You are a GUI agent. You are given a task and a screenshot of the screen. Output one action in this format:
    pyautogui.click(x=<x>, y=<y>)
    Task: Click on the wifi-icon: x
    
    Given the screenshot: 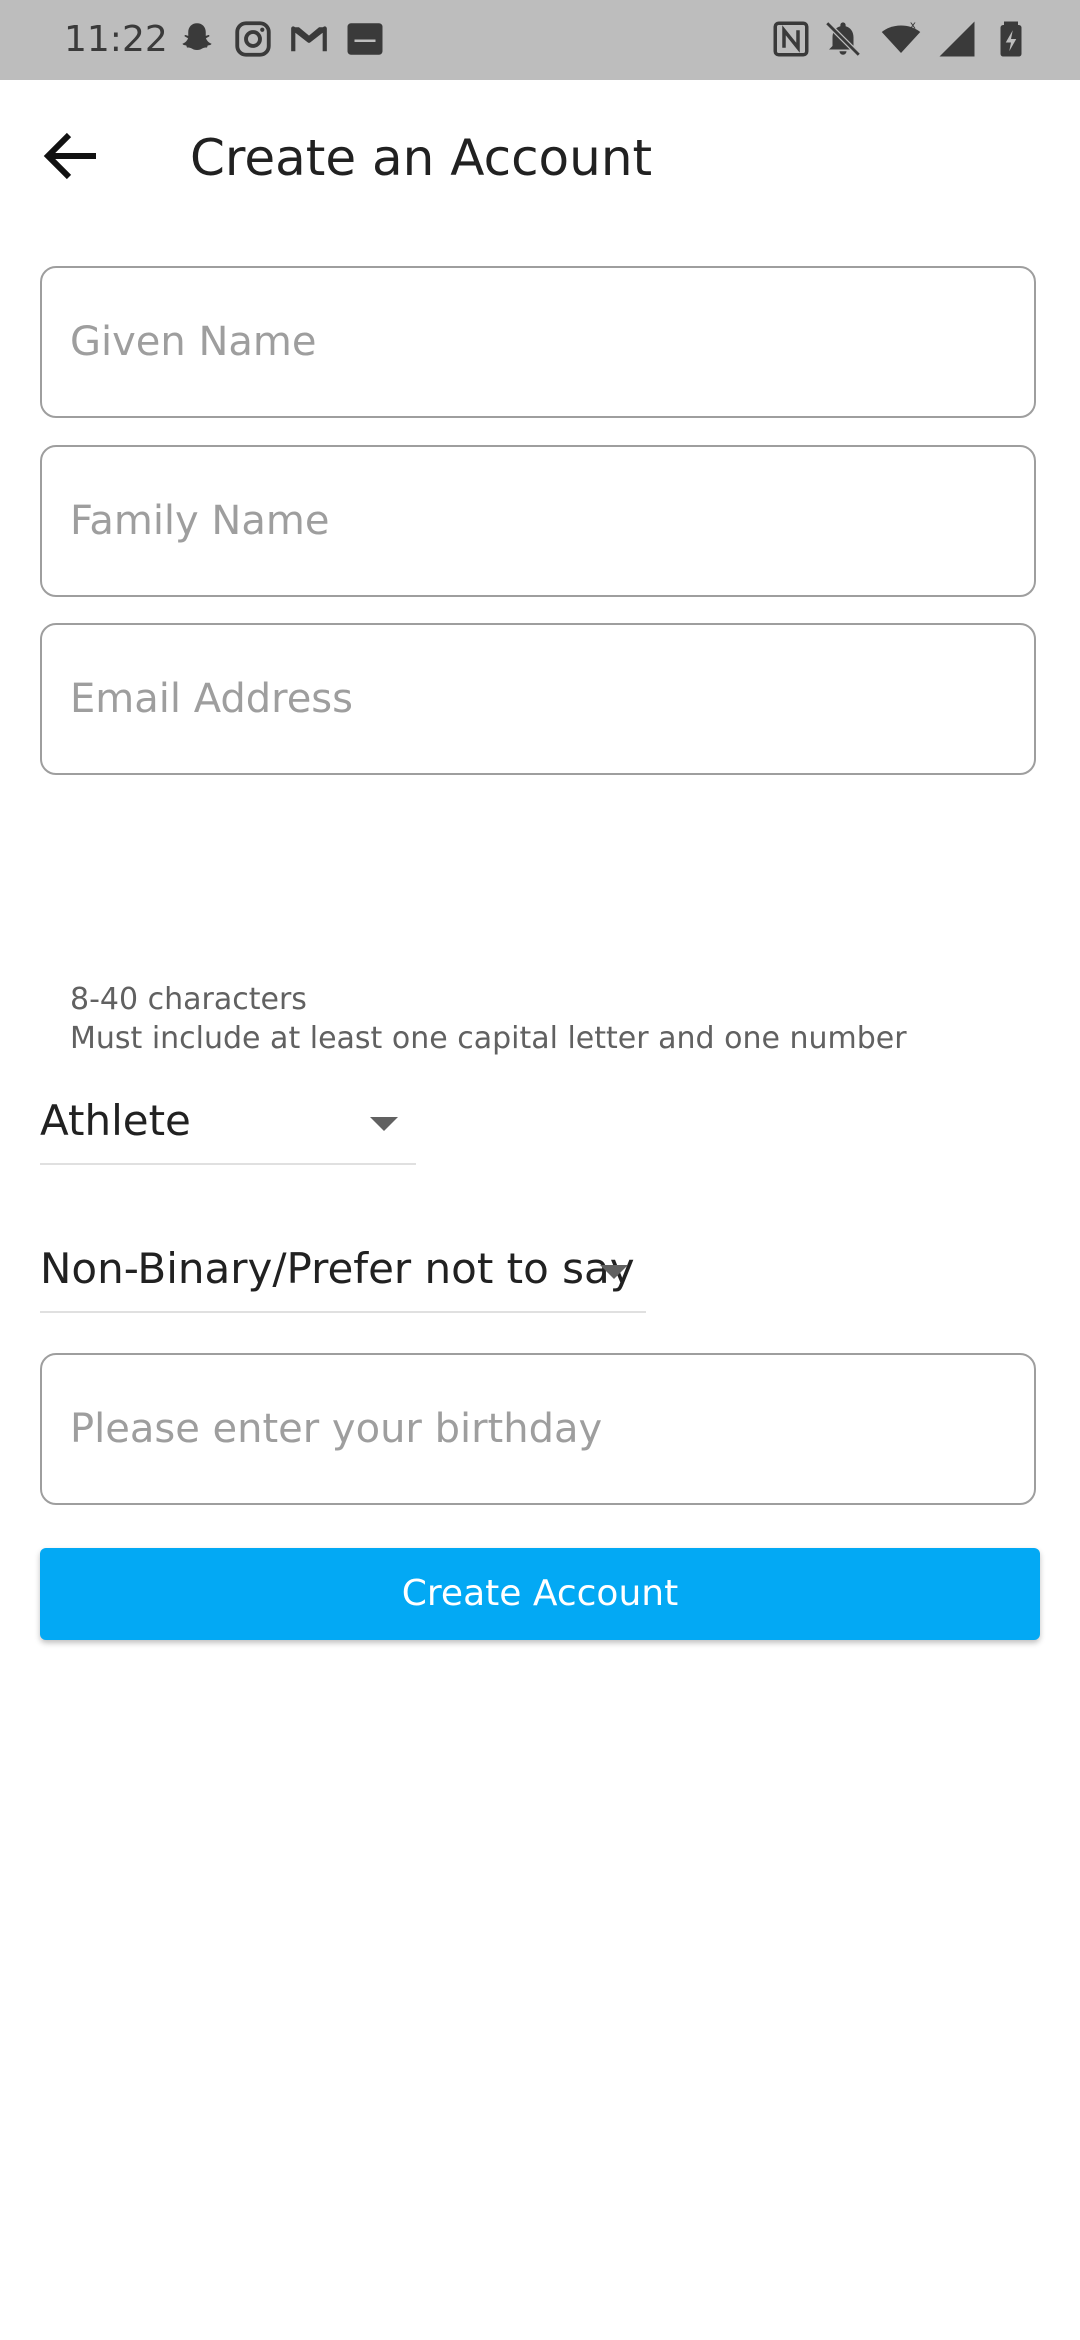 What is the action you would take?
    pyautogui.click(x=901, y=39)
    